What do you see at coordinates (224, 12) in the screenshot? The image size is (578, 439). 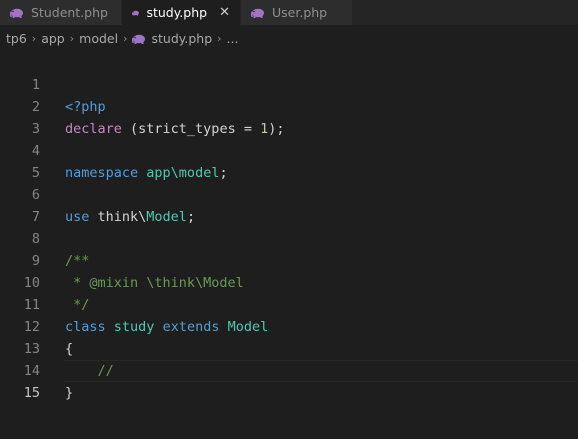 I see `close-icon: ✕` at bounding box center [224, 12].